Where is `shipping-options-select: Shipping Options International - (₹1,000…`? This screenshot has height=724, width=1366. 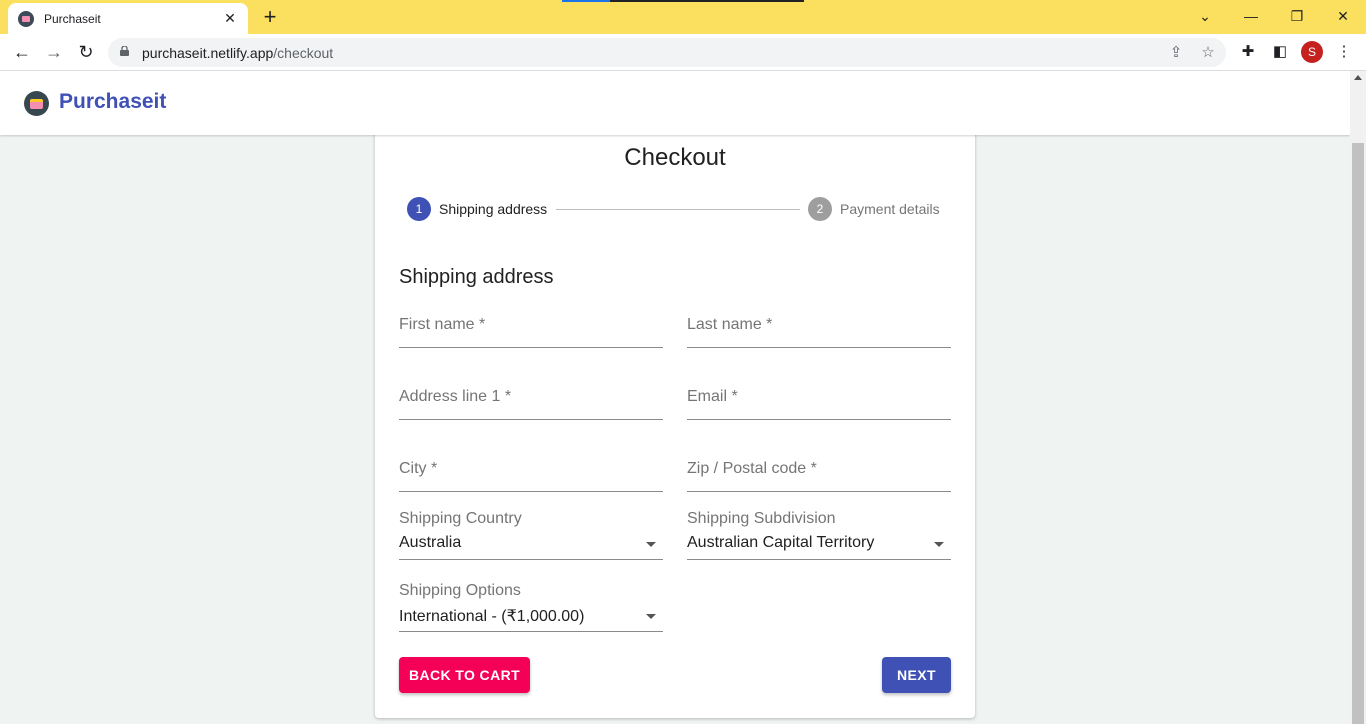 shipping-options-select: Shipping Options International - (₹1,000… is located at coordinates (531, 607).